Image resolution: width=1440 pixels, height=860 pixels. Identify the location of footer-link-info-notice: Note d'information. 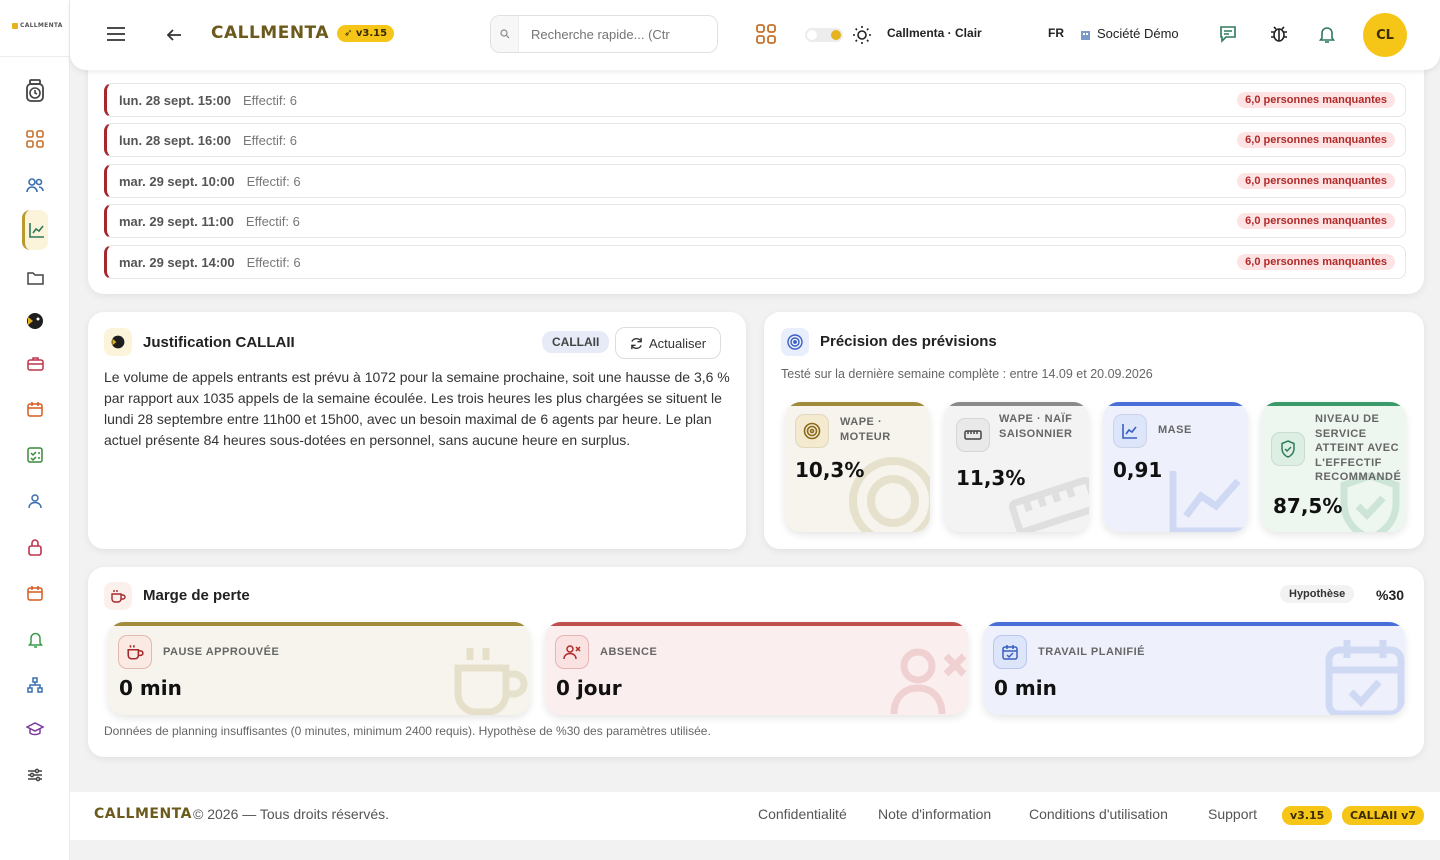
(934, 814).